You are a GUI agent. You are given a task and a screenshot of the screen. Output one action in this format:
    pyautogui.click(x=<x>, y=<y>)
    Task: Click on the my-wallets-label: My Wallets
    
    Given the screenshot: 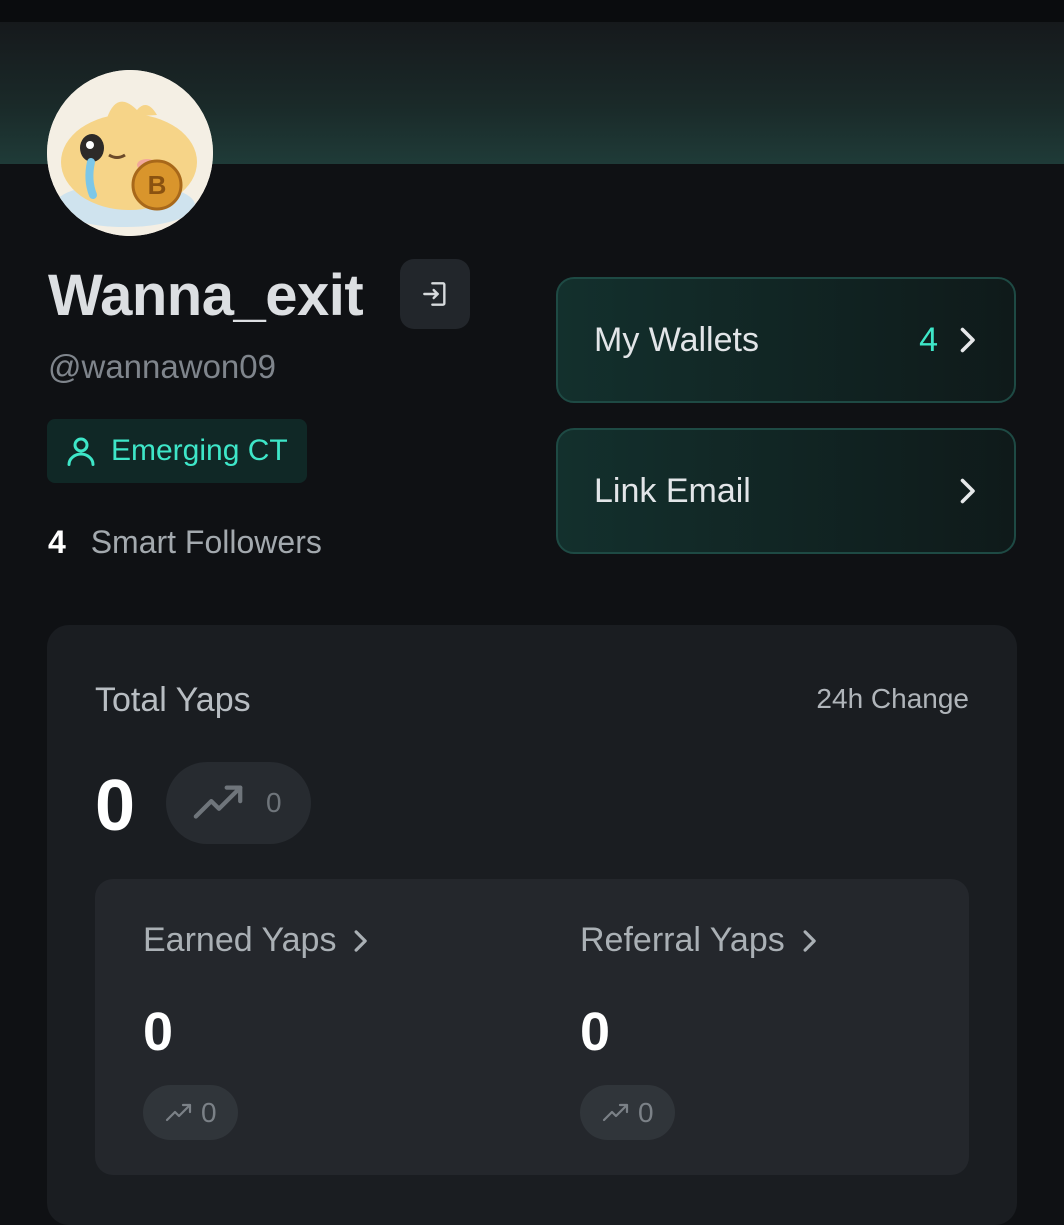 What is the action you would take?
    pyautogui.click(x=676, y=339)
    